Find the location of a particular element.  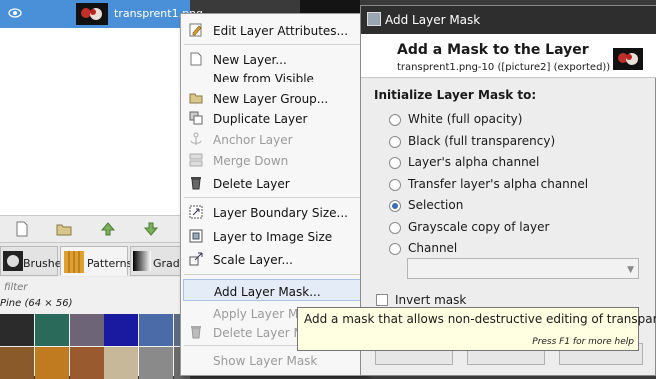

duplicate-icon is located at coordinates (196, 118).